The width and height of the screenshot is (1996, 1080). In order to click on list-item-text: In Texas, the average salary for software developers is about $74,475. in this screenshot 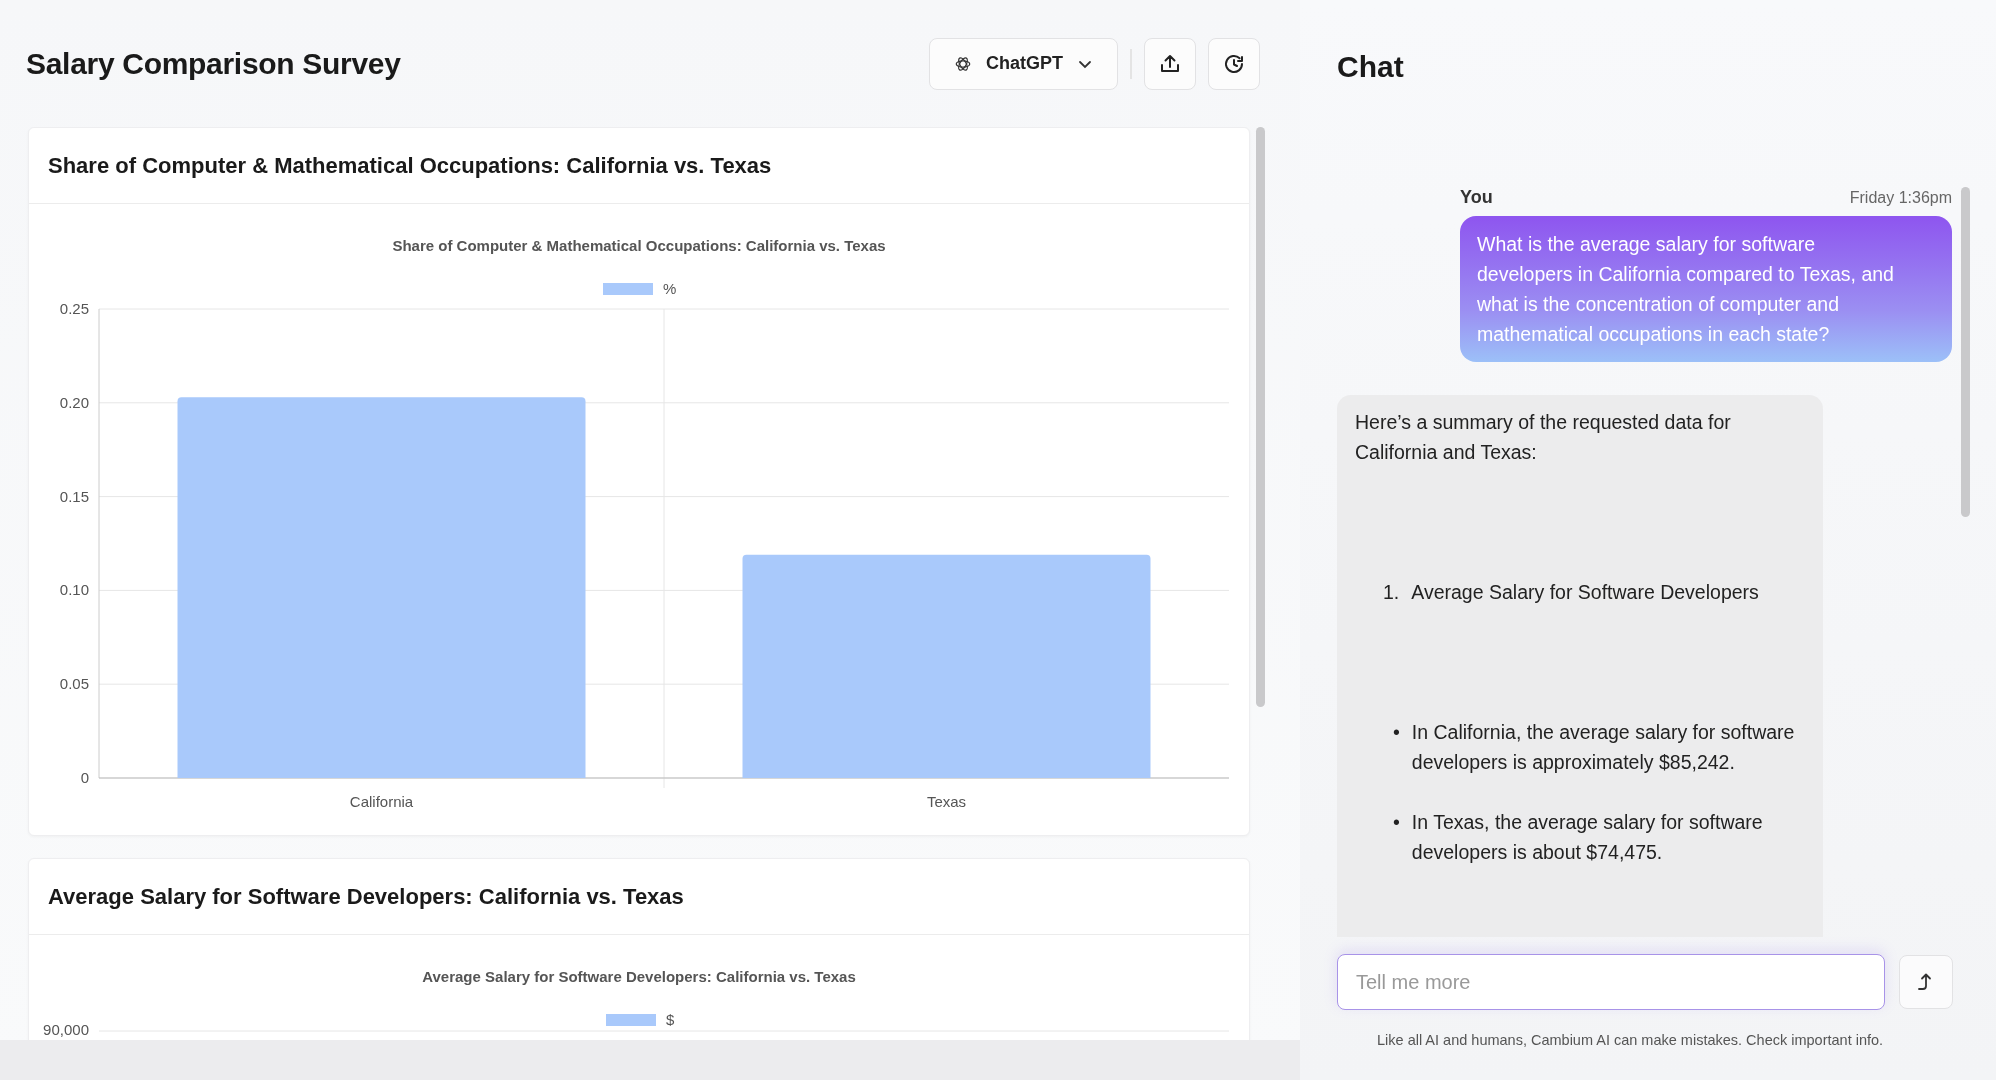, I will do `click(1587, 837)`.